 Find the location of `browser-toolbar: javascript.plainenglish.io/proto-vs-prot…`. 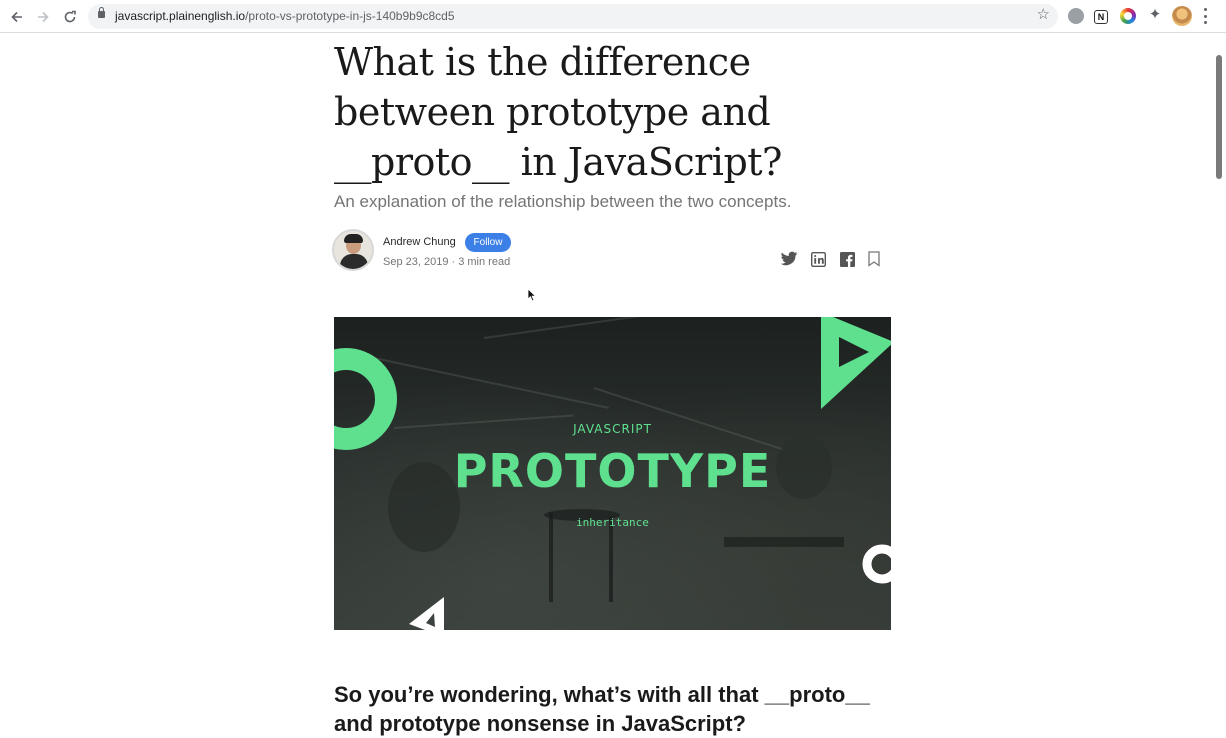

browser-toolbar: javascript.plainenglish.io/proto-vs-prot… is located at coordinates (613, 16).